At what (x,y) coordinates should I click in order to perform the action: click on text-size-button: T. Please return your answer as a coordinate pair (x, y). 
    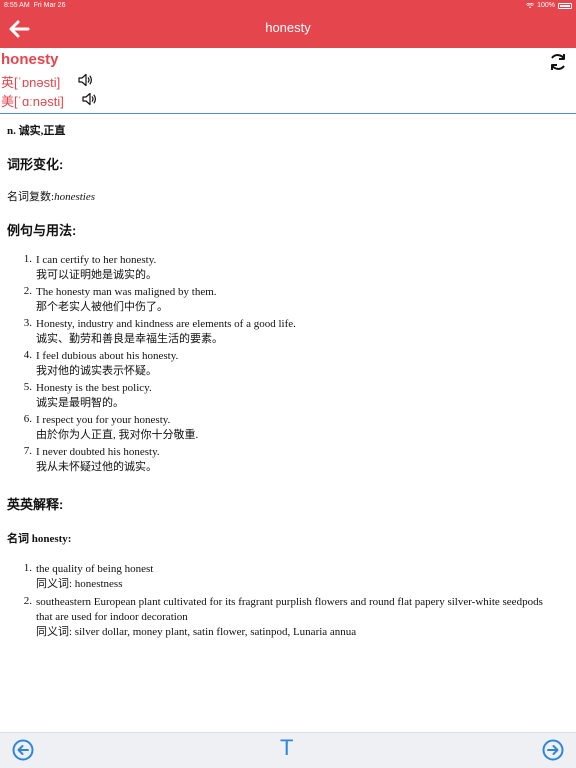
    Looking at the image, I should click on (286, 748).